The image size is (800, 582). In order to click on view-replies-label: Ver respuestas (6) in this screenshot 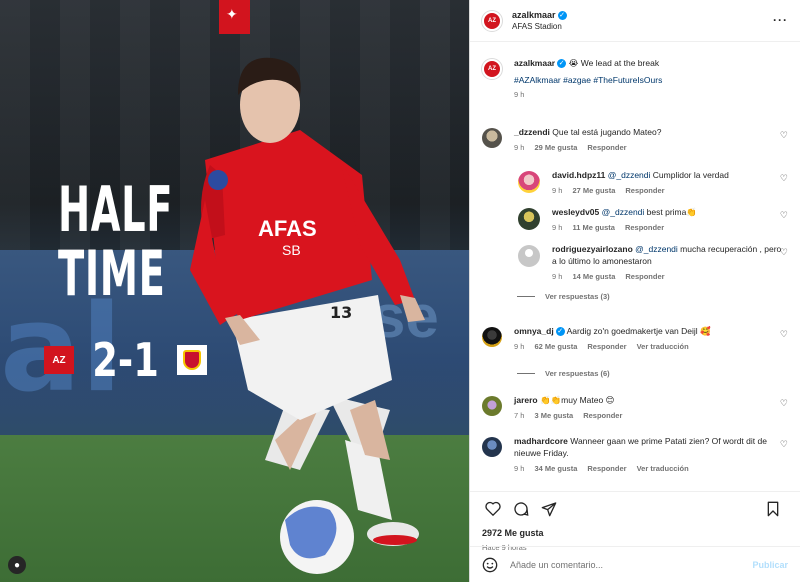, I will do `click(577, 373)`.